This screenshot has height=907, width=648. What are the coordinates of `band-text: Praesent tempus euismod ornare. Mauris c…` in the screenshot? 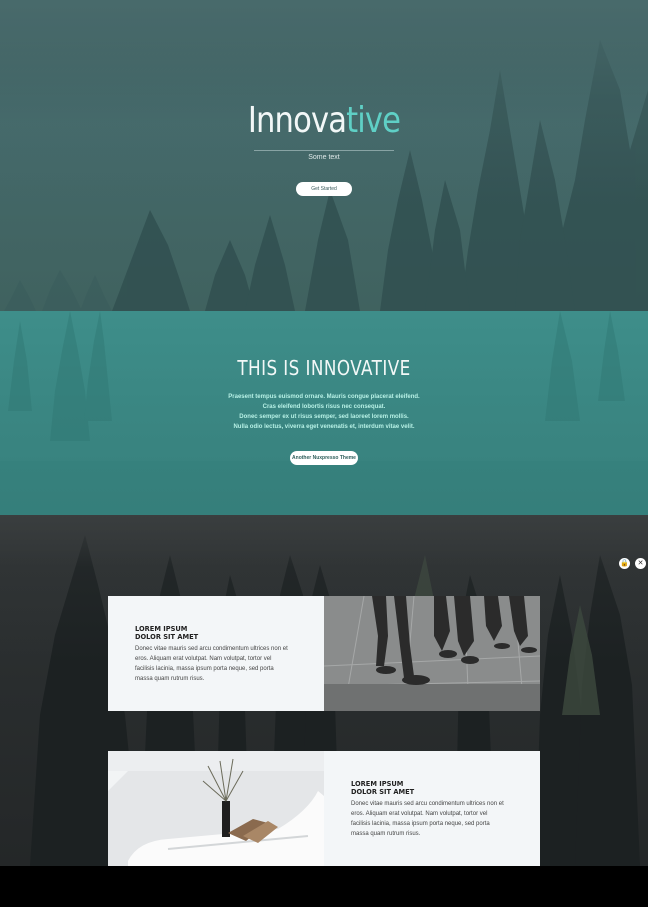 It's located at (324, 412).